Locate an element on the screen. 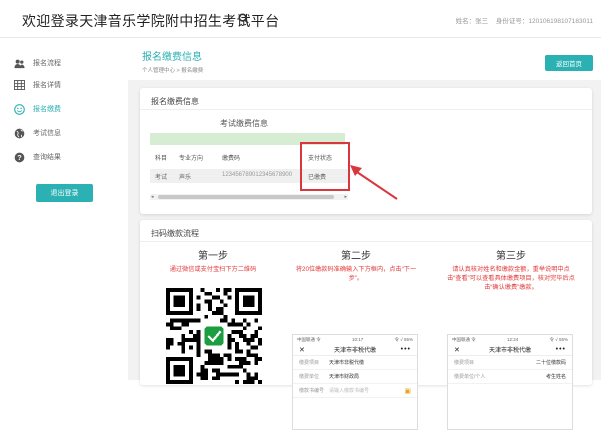 The height and width of the screenshot is (430, 601). column-header: 缴费码 is located at coordinates (231, 159).